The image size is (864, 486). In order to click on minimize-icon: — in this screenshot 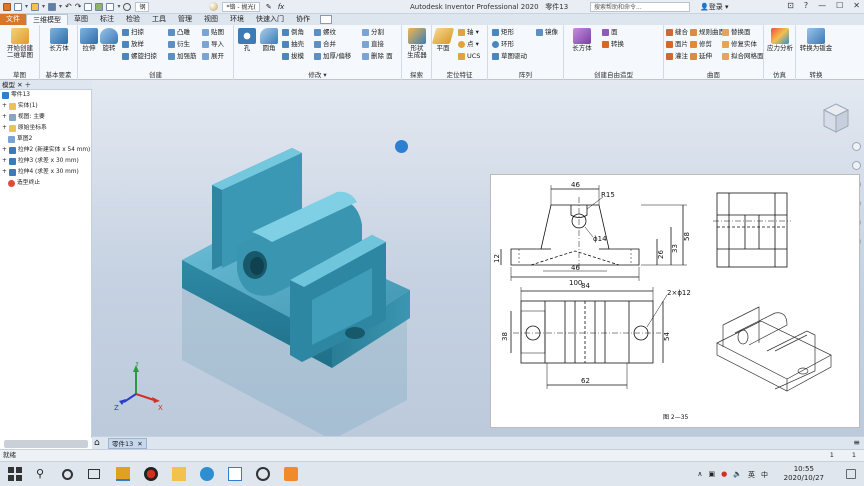, I will do `click(822, 5)`.